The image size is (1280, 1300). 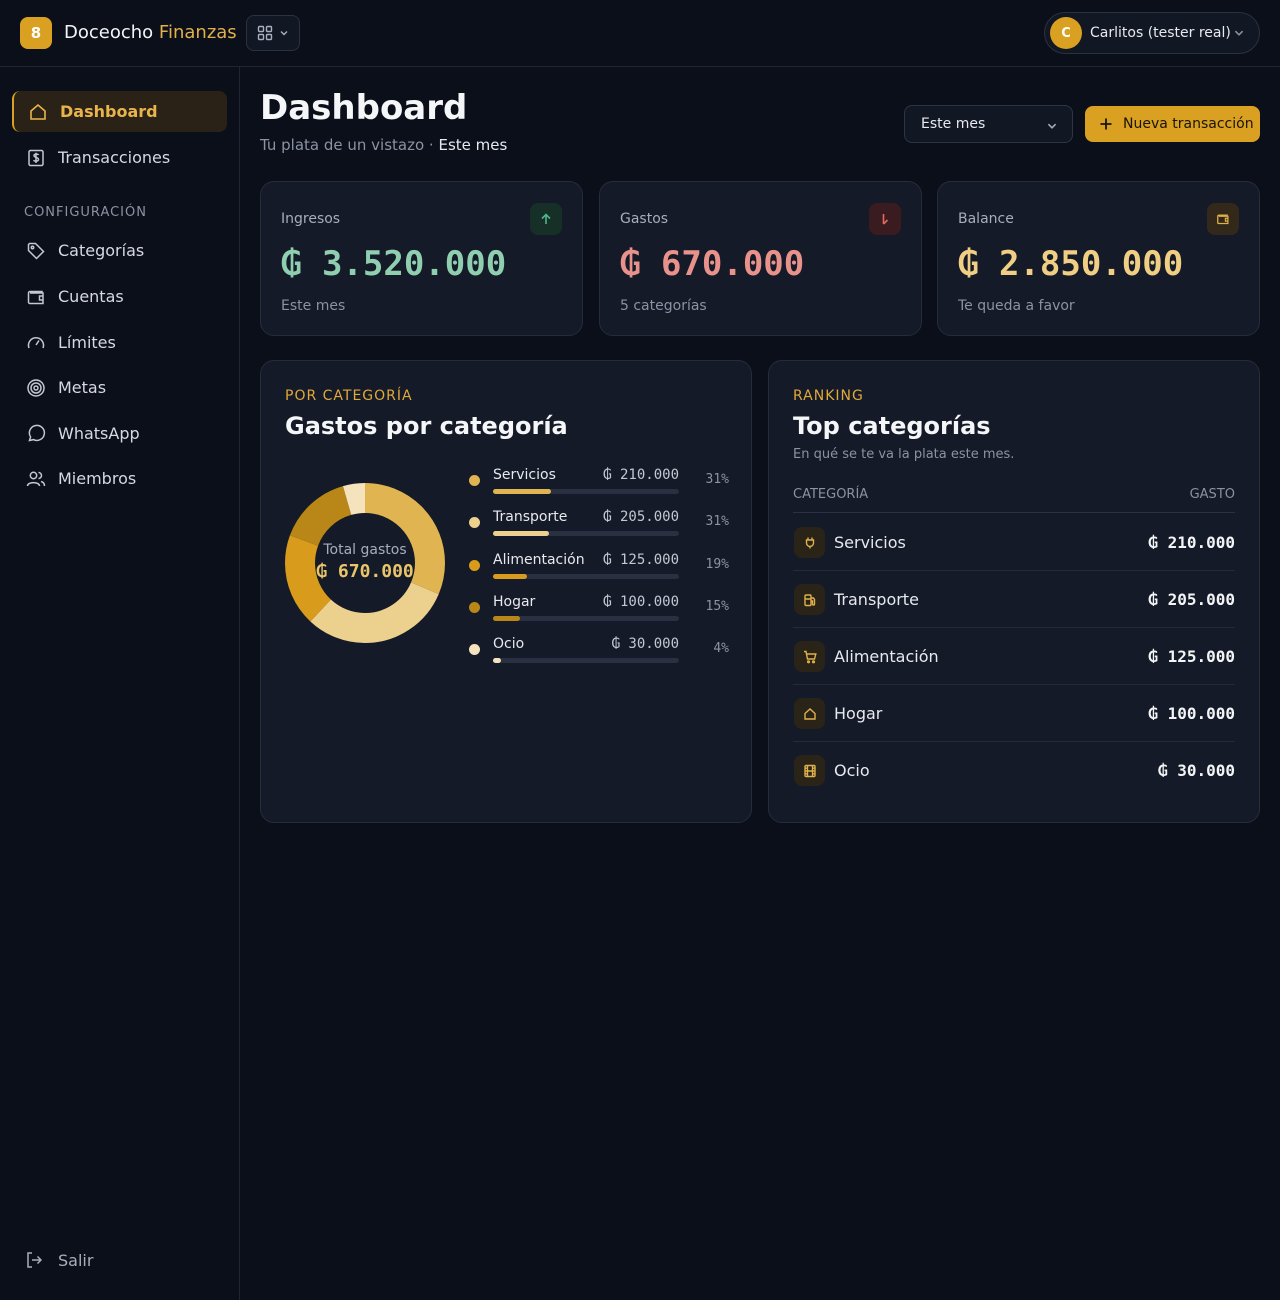 What do you see at coordinates (119, 433) in the screenshot?
I see `sidebar-item-whatsapp: WhatsApp` at bounding box center [119, 433].